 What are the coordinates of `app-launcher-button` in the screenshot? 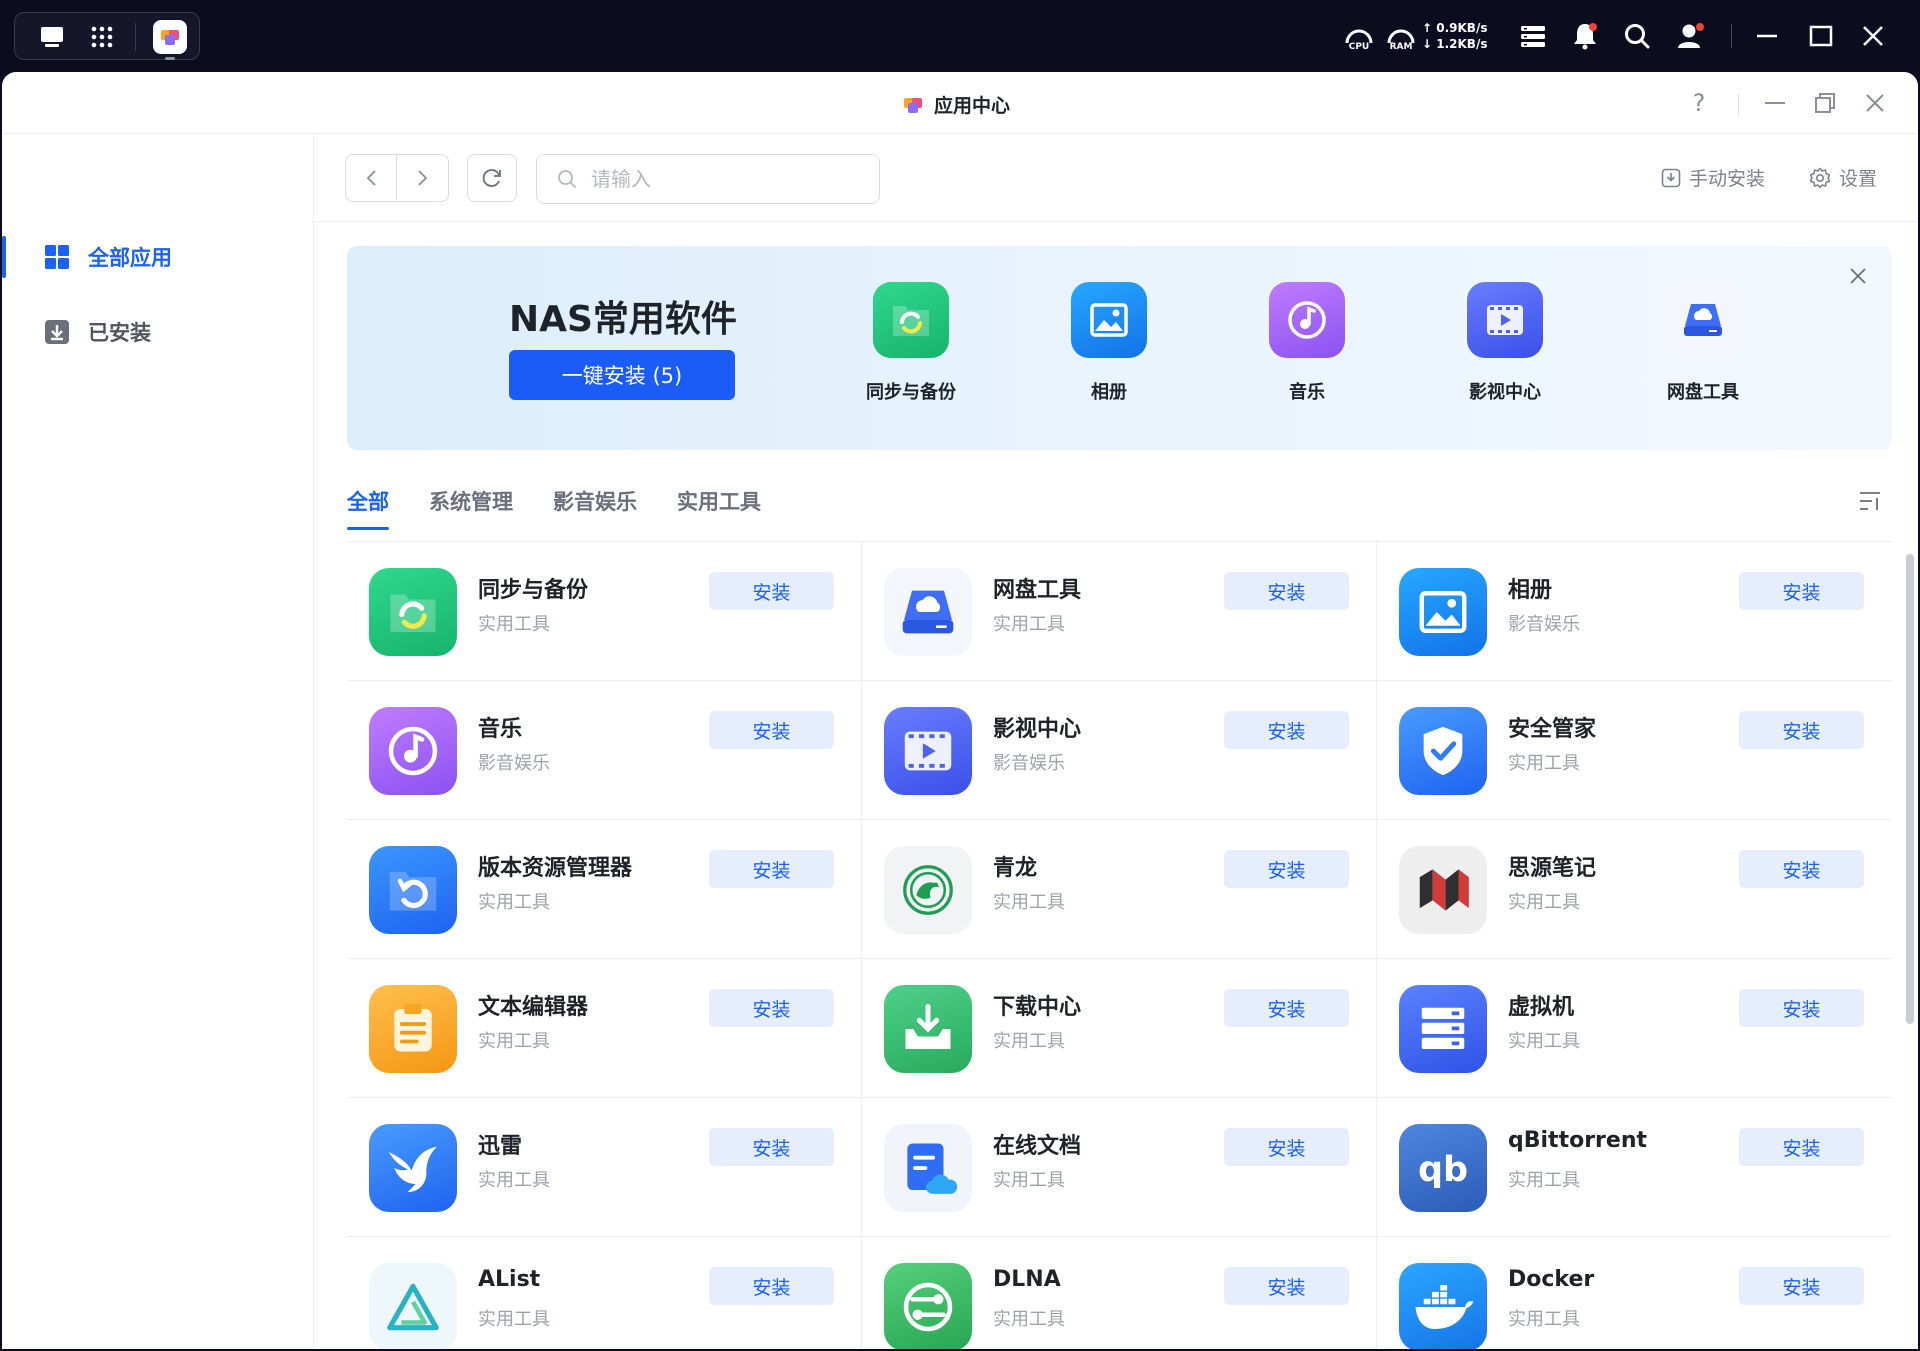 It's located at (102, 37).